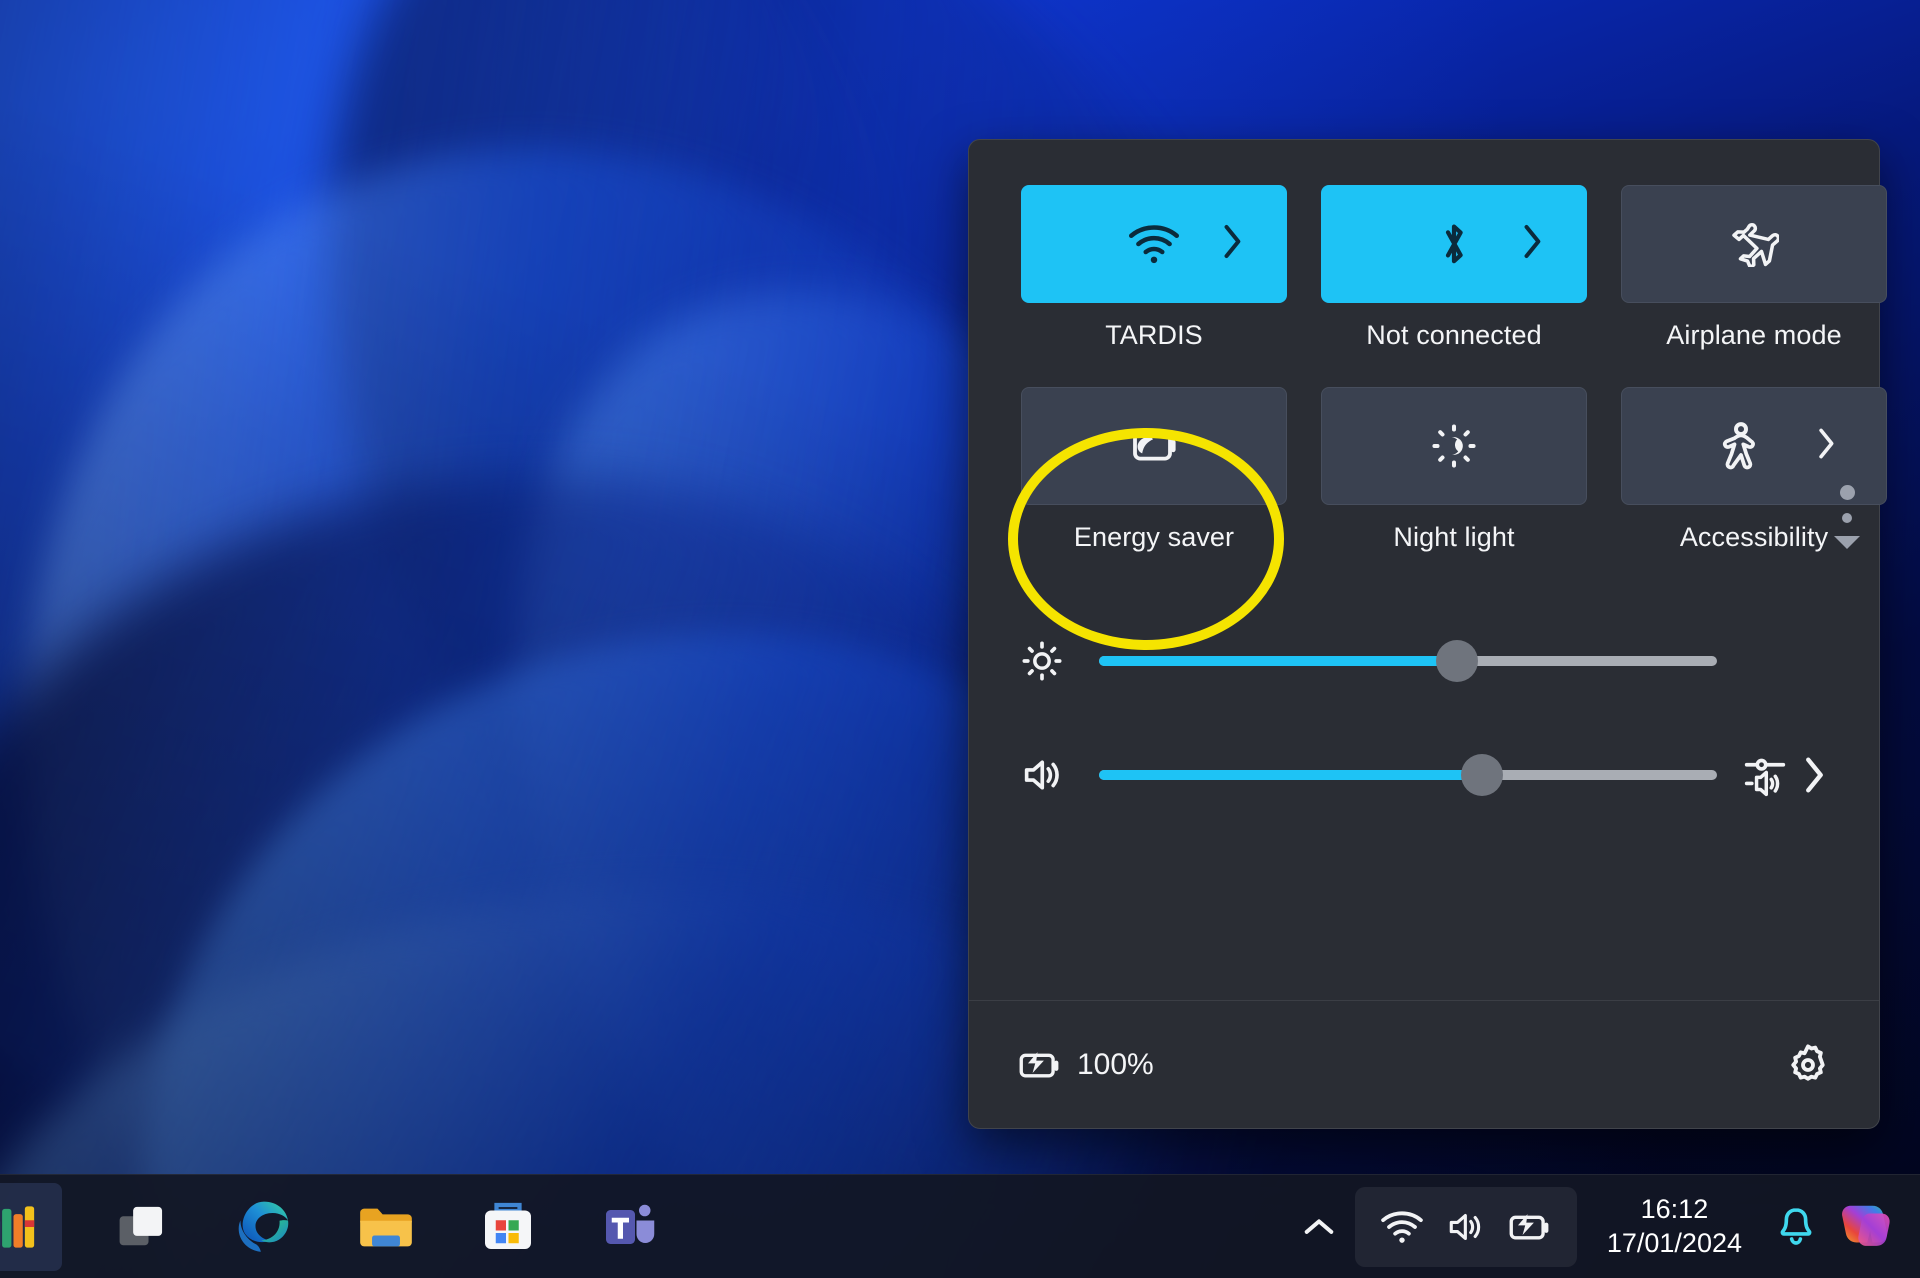 This screenshot has width=1920, height=1278. What do you see at coordinates (264, 1227) in the screenshot?
I see `taskbar-edge-button` at bounding box center [264, 1227].